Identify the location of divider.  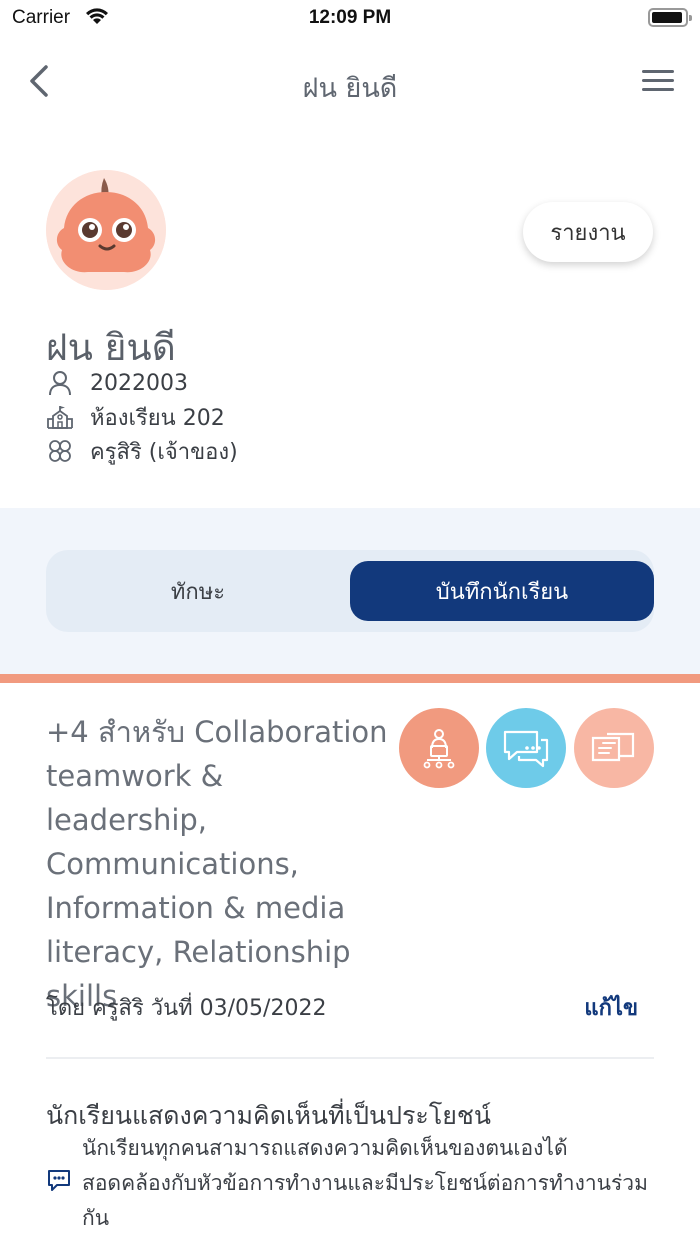
(350, 1058).